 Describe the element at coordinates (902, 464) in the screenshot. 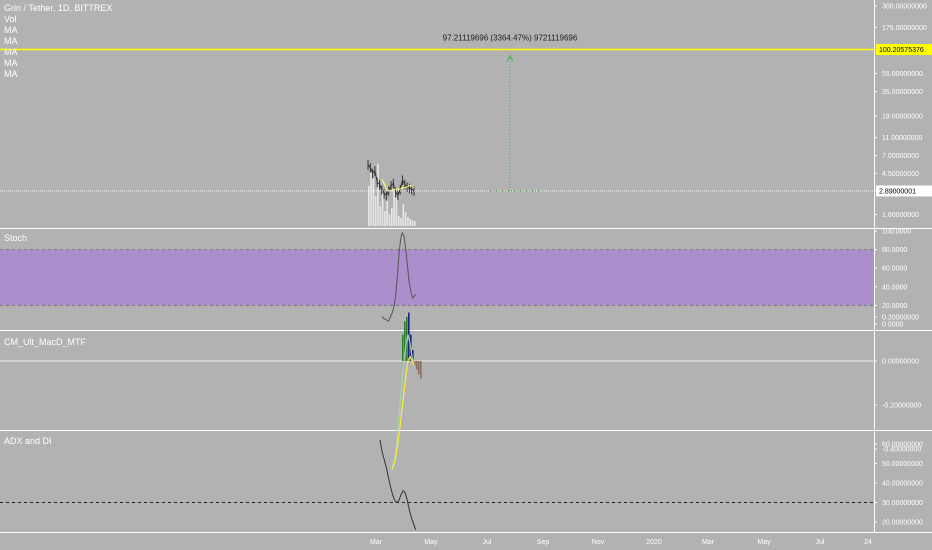

I see `adx-tick-label: 50.00000000` at that location.